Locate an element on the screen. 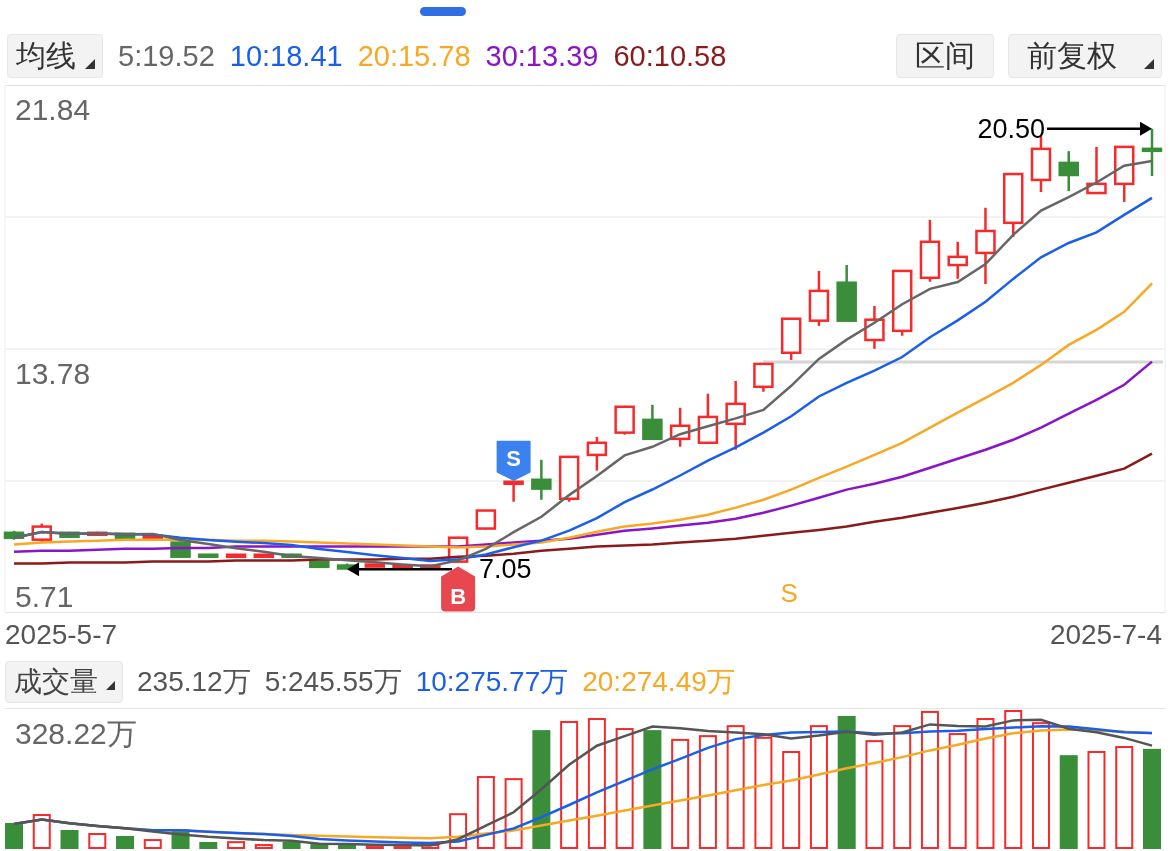 The height and width of the screenshot is (851, 1170). range-button: 区间 is located at coordinates (945, 56).